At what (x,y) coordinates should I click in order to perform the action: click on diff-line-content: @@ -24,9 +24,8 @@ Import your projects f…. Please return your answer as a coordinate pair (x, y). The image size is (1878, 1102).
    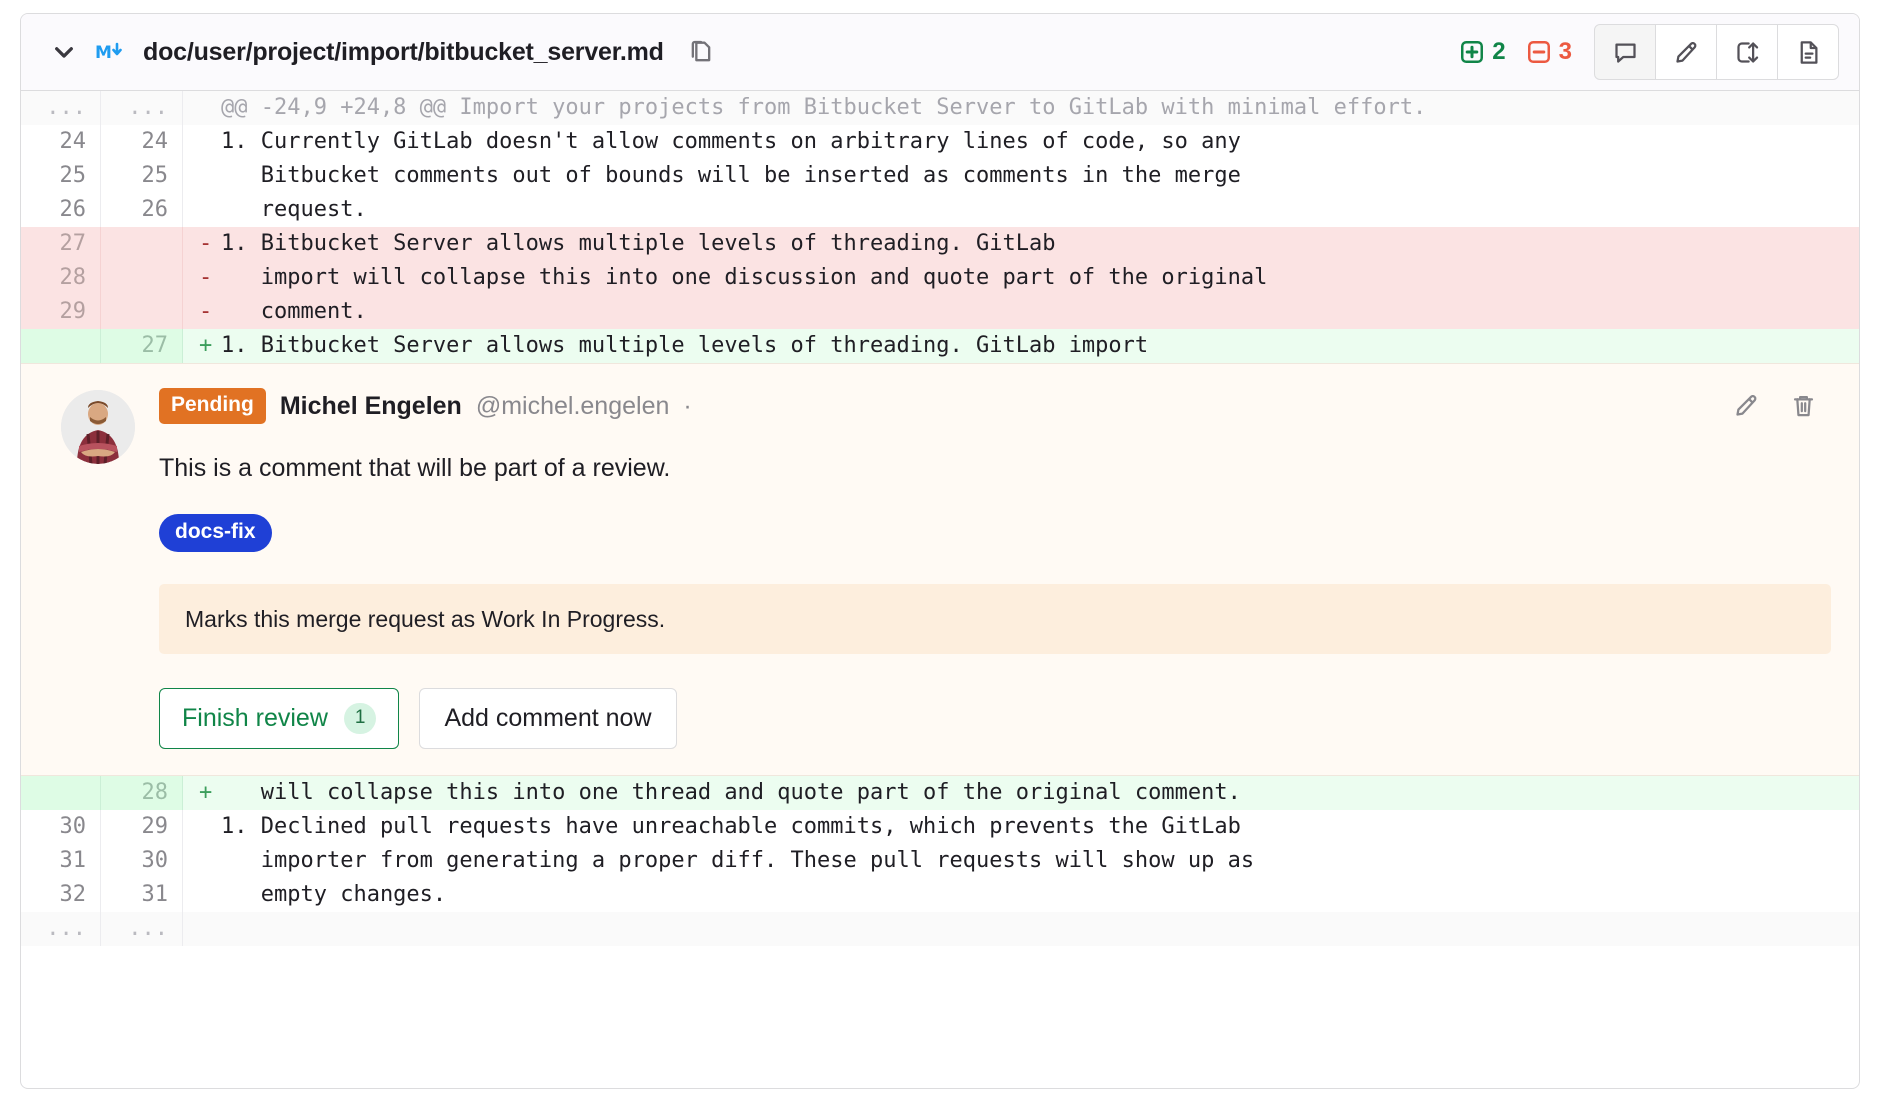
    Looking at the image, I should click on (1021, 108).